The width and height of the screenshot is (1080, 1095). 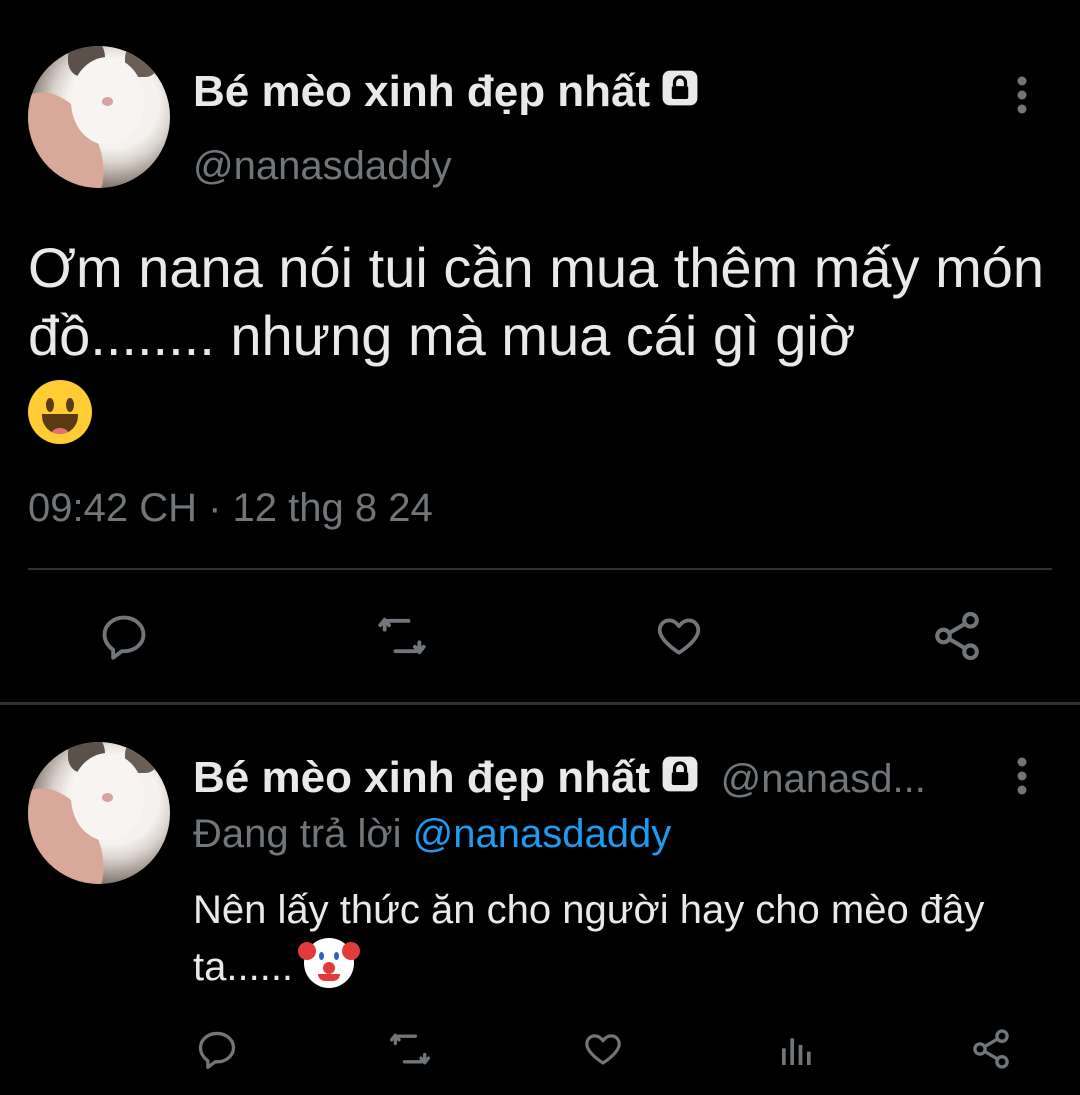 What do you see at coordinates (542, 834) in the screenshot?
I see `mention-link: @nanasdaddy` at bounding box center [542, 834].